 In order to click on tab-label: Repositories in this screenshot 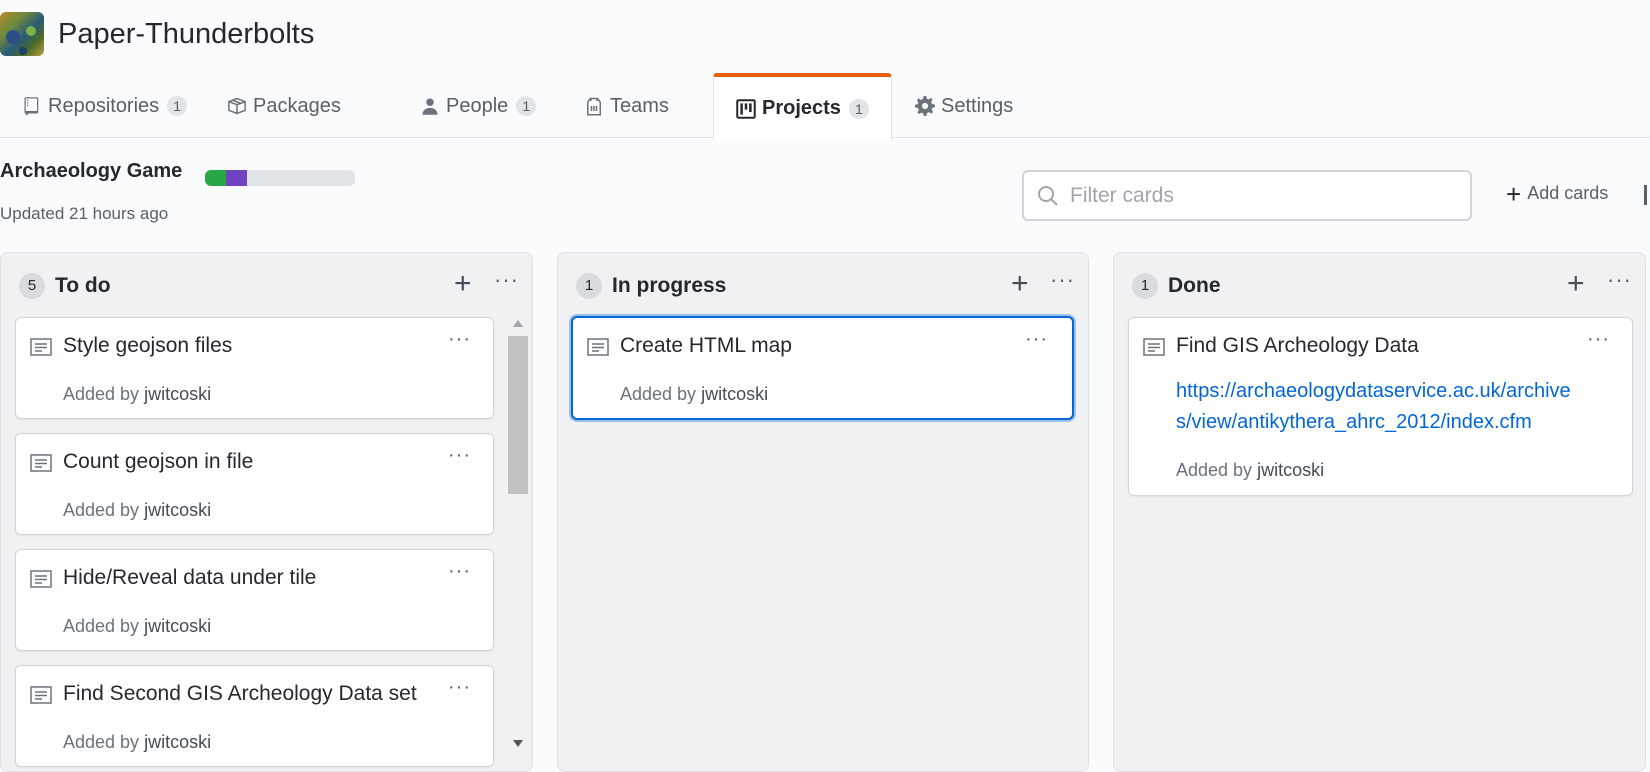, I will do `click(104, 105)`.